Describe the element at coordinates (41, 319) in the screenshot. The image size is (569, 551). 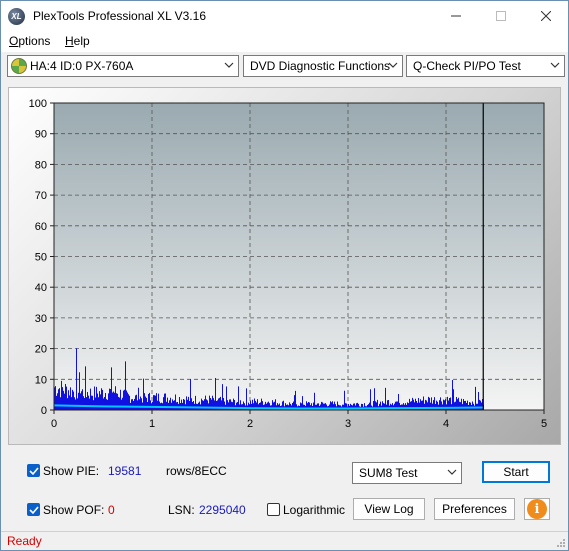
I see `y-tick-label: 30` at that location.